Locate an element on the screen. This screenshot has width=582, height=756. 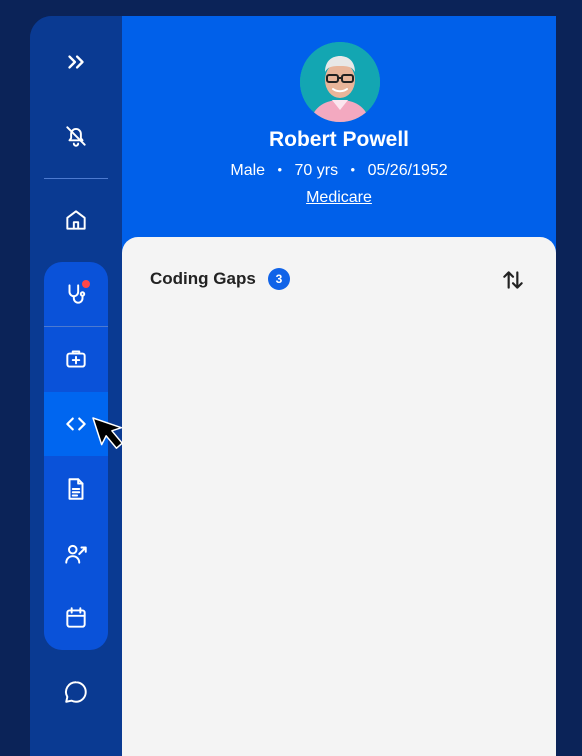
home-icon is located at coordinates (76, 220).